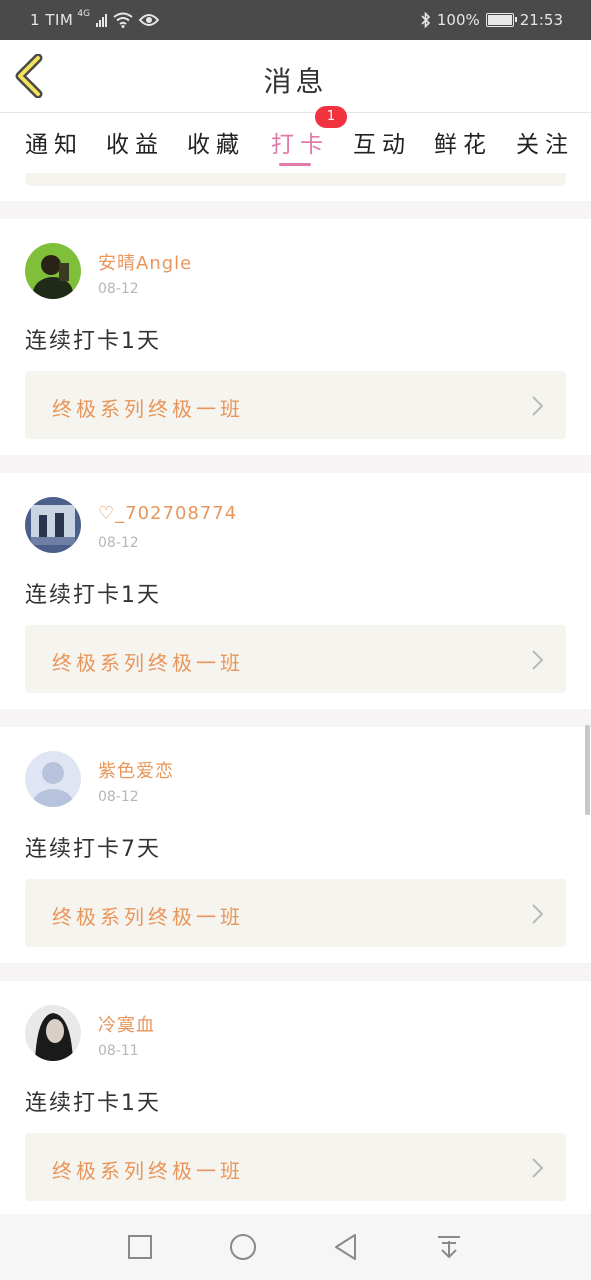 This screenshot has height=1280, width=591. What do you see at coordinates (501, 20) in the screenshot?
I see `battery-icon` at bounding box center [501, 20].